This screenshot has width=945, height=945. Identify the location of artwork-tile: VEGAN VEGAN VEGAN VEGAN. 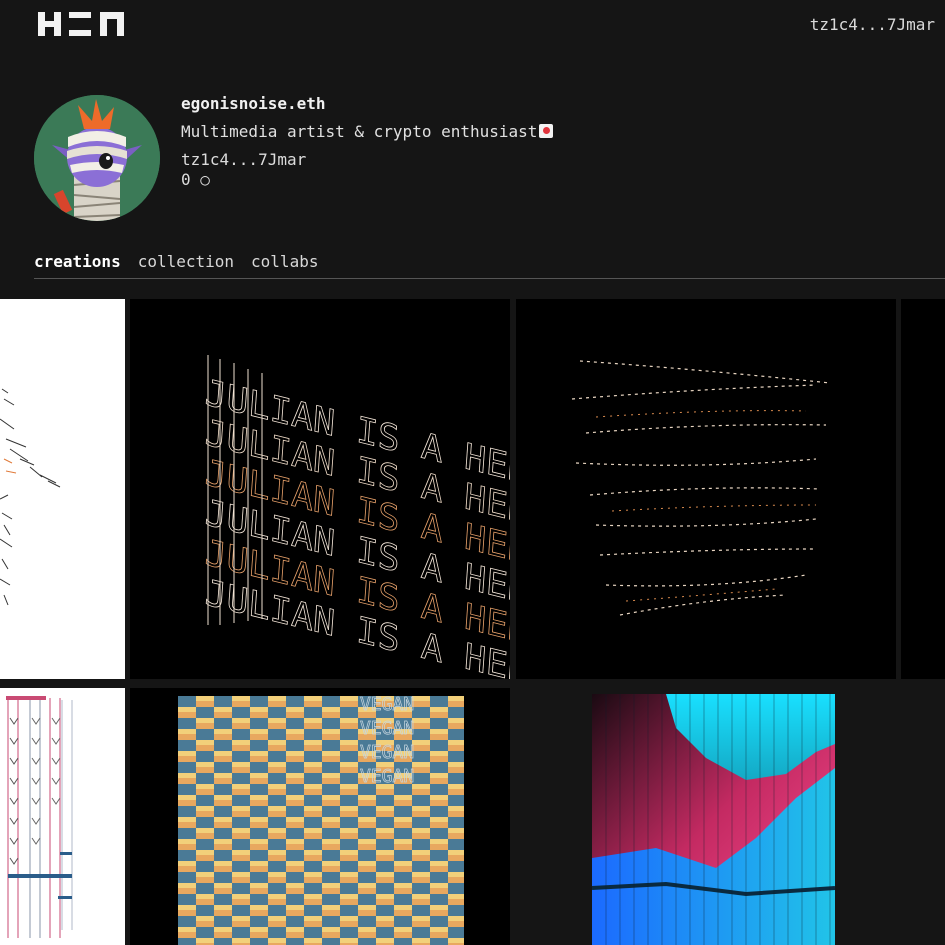
(320, 816).